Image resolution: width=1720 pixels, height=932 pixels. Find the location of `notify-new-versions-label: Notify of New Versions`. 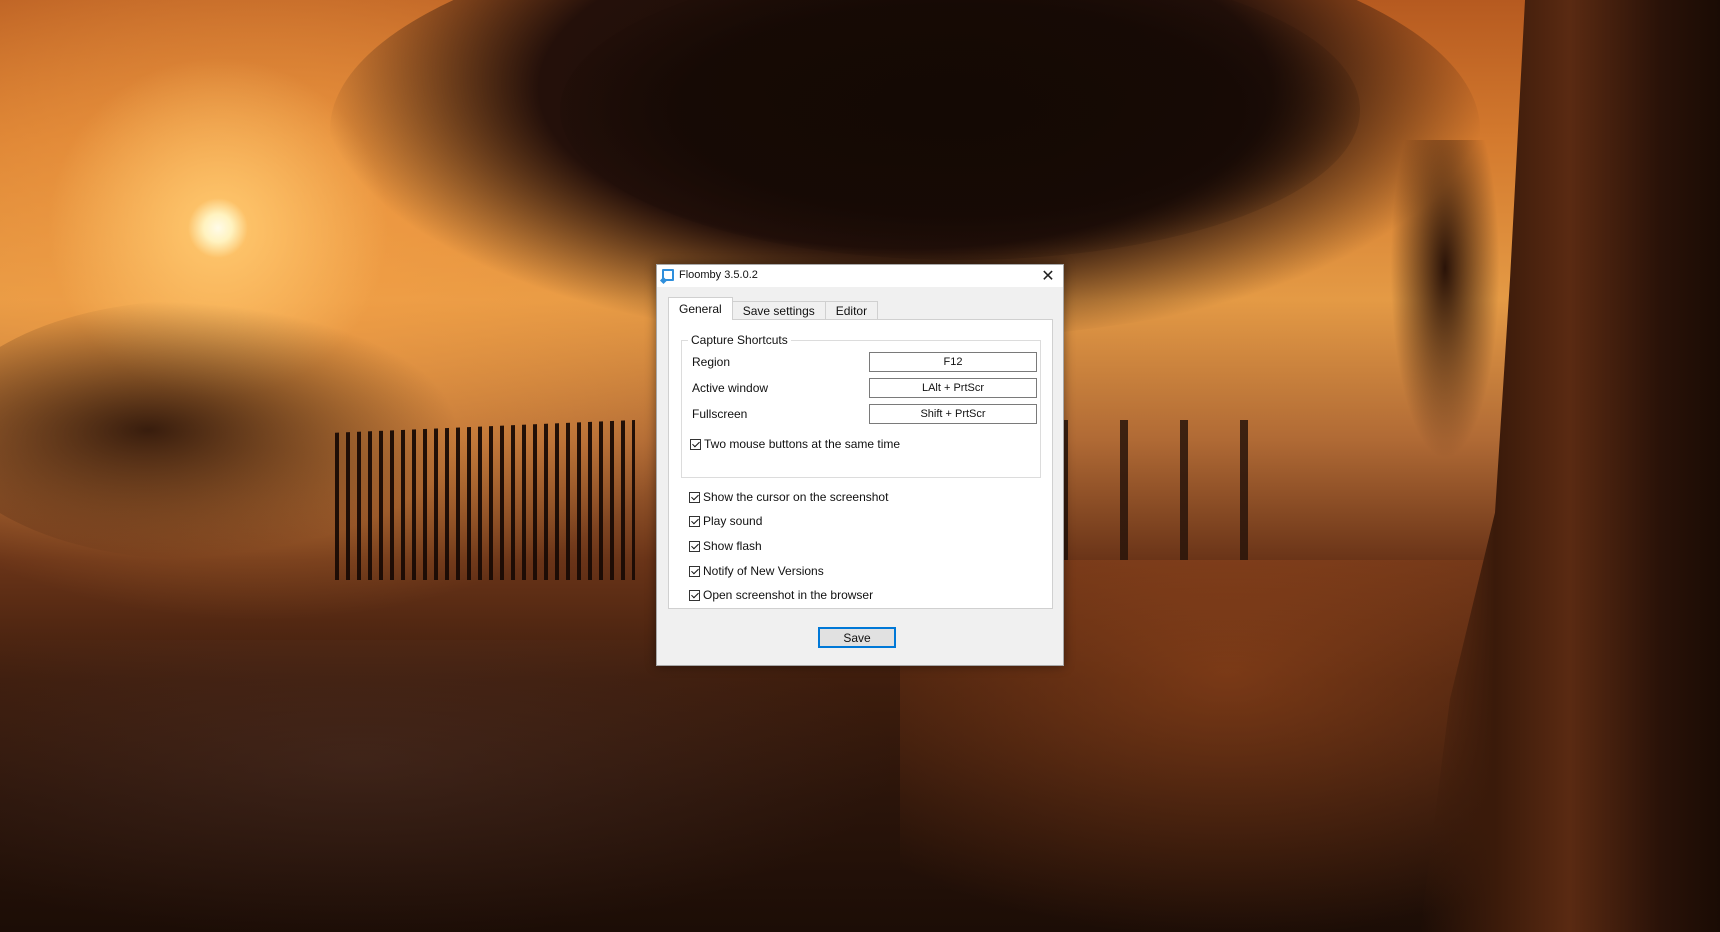

notify-new-versions-label: Notify of New Versions is located at coordinates (763, 571).